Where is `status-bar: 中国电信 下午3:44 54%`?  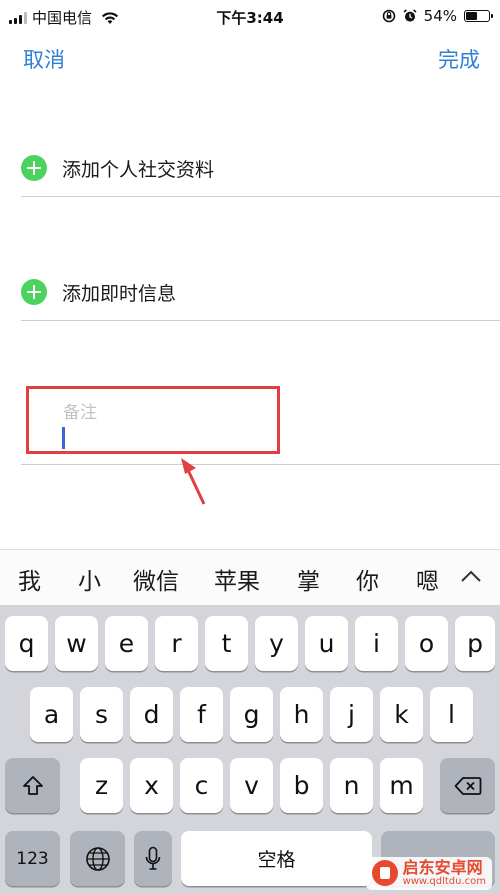
status-bar: 中国电信 下午3:44 54% is located at coordinates (250, 16).